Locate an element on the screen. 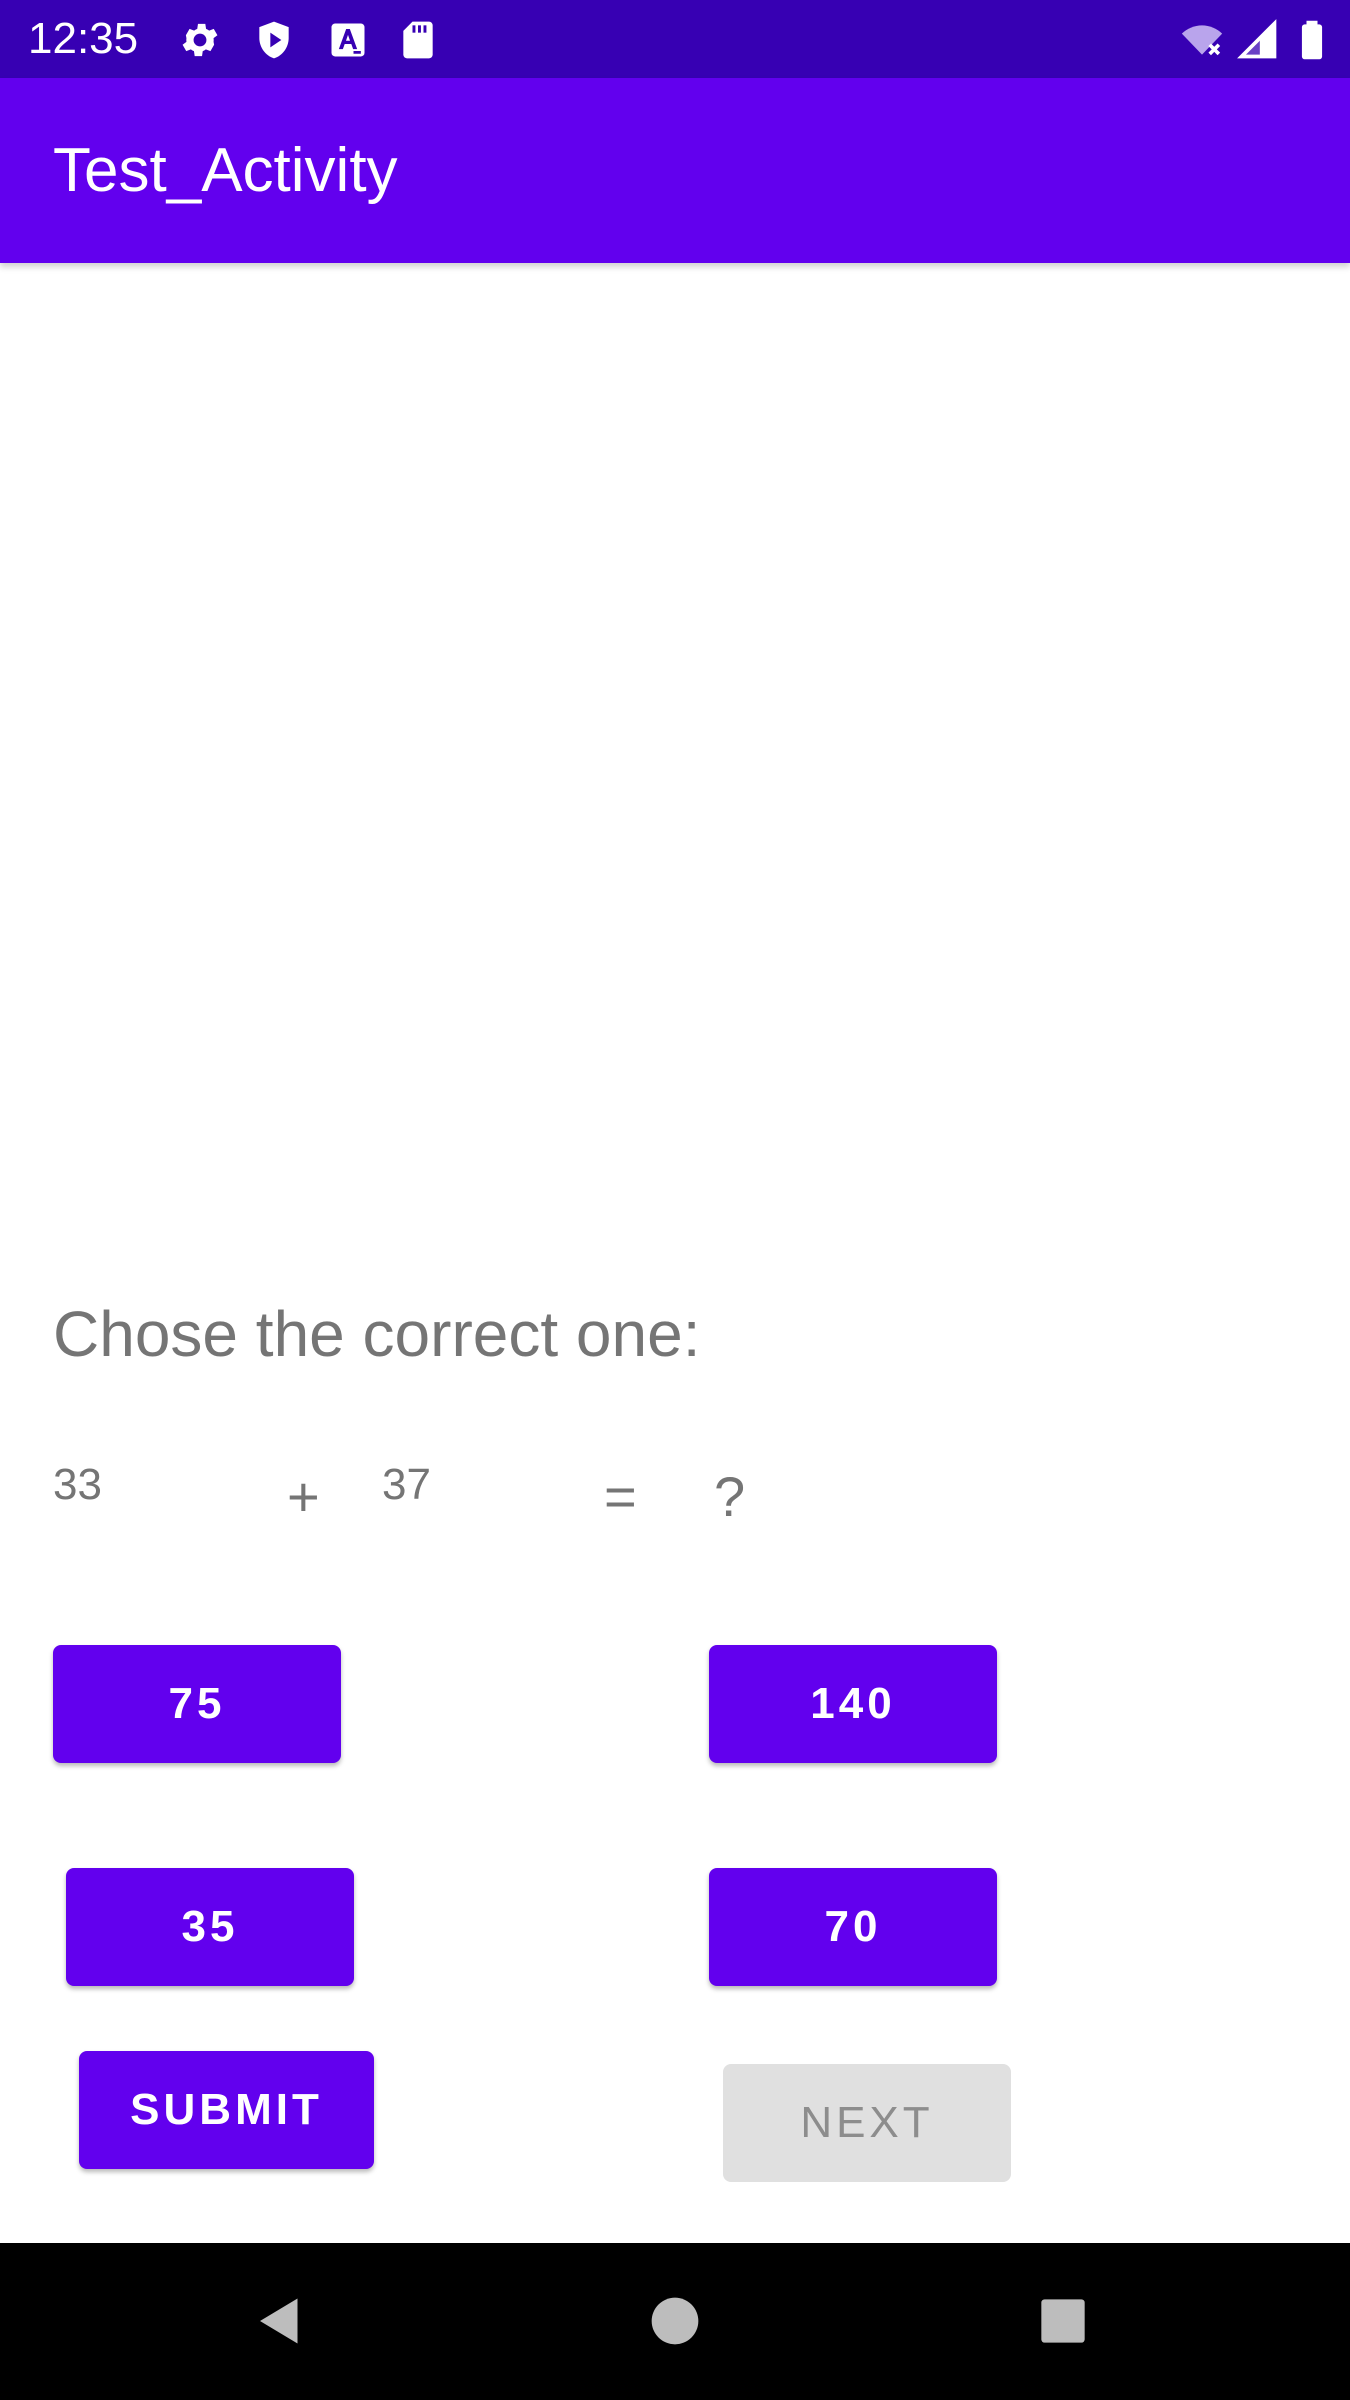  option-button-2: 140 is located at coordinates (853, 1704).